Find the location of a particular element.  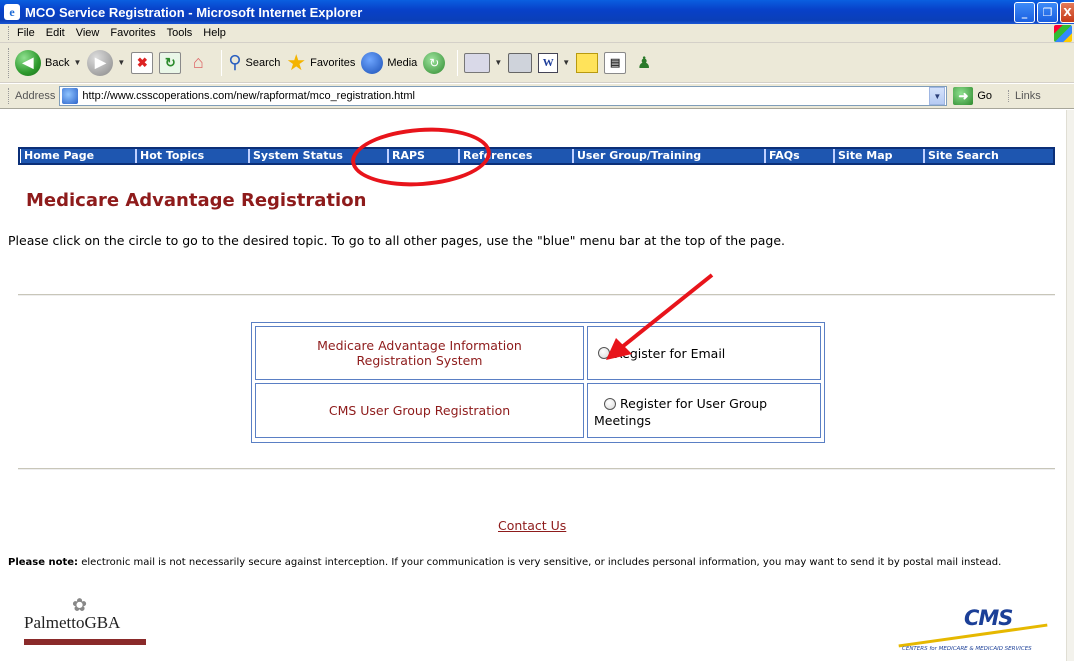

menu-tools: Tools is located at coordinates (184, 33).